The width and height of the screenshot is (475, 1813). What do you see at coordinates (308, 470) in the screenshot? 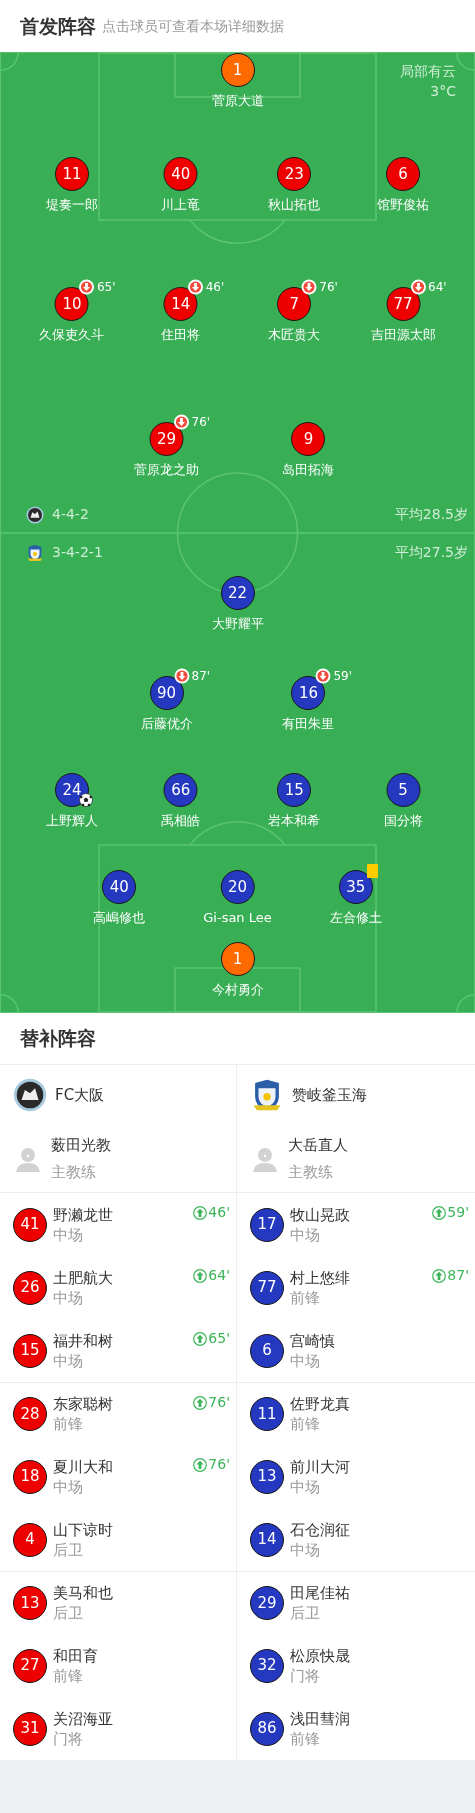
I see `player-name: 岛田拓海` at bounding box center [308, 470].